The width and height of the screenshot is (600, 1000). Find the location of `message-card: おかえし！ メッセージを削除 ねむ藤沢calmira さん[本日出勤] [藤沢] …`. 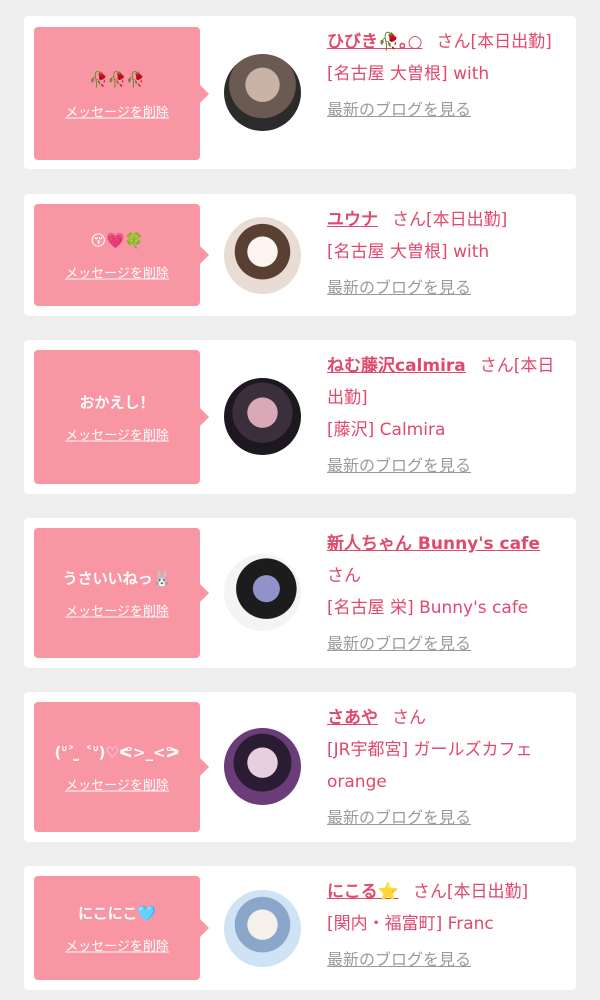

message-card: おかえし！ メッセージを削除 ねむ藤沢calmira さん[本日出勤] [藤沢] … is located at coordinates (300, 417).